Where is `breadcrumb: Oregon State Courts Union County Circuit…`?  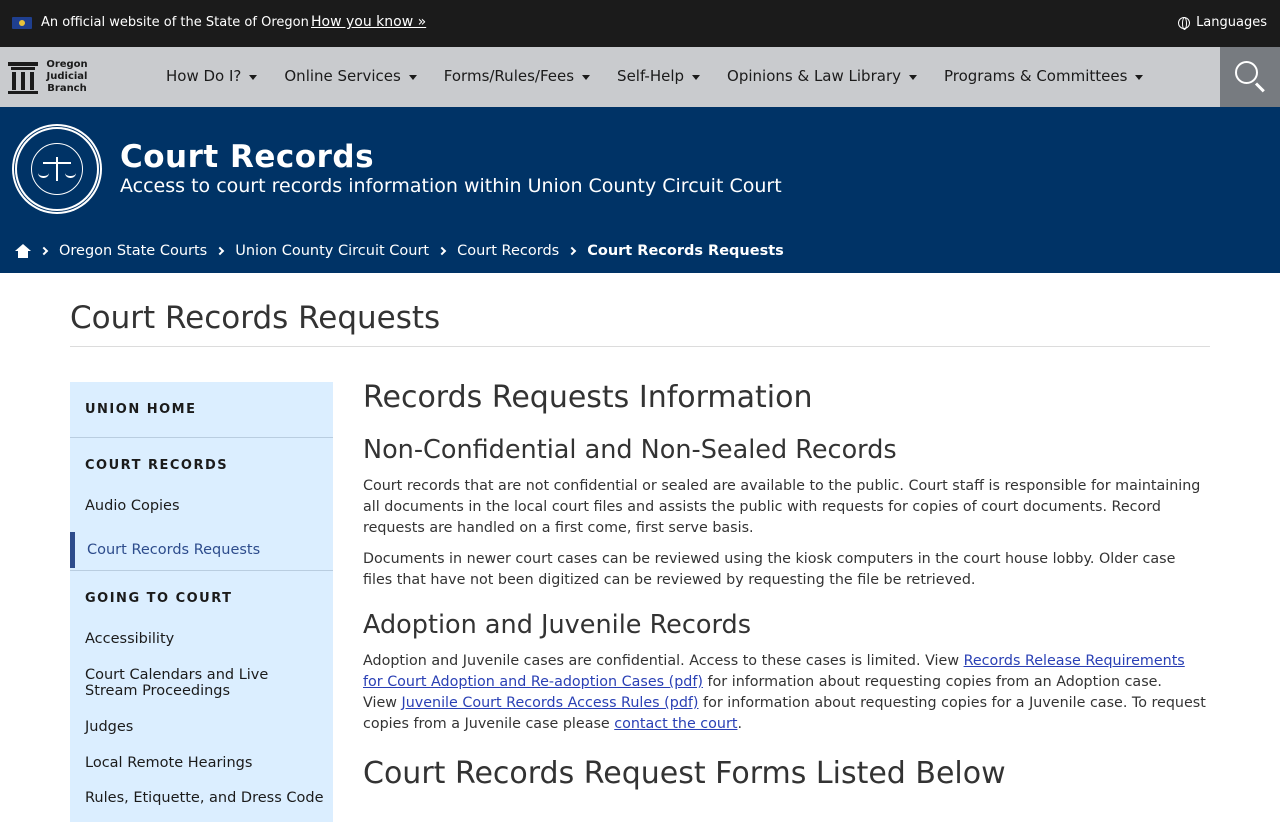
breadcrumb: Oregon State Courts Union County Circuit… is located at coordinates (399, 251).